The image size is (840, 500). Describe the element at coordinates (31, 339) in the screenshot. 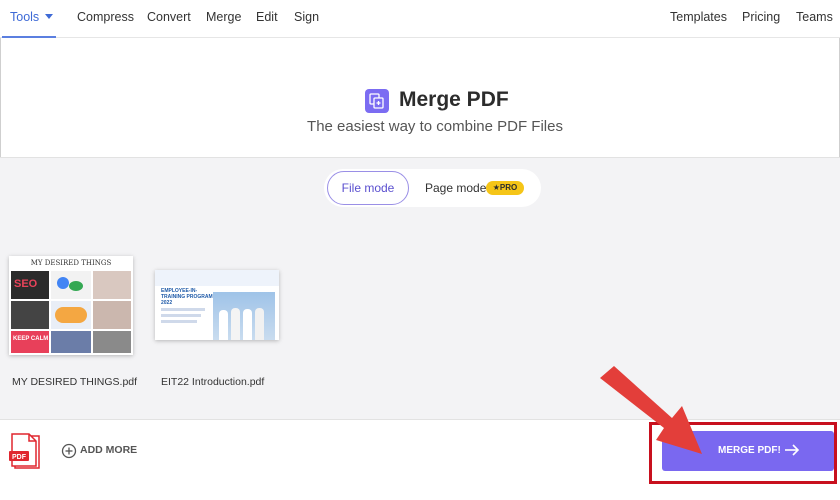

I see `collage-word: KEEP CALM` at that location.